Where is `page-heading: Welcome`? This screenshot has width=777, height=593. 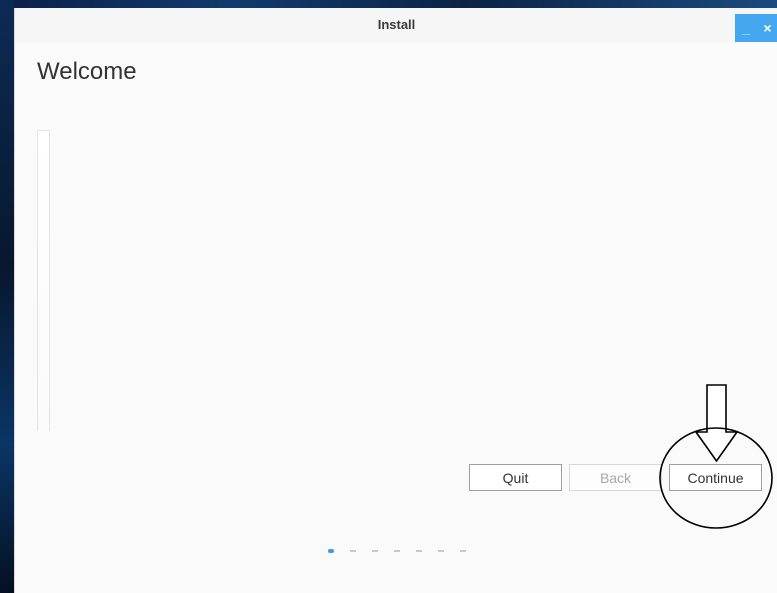 page-heading: Welcome is located at coordinates (87, 71).